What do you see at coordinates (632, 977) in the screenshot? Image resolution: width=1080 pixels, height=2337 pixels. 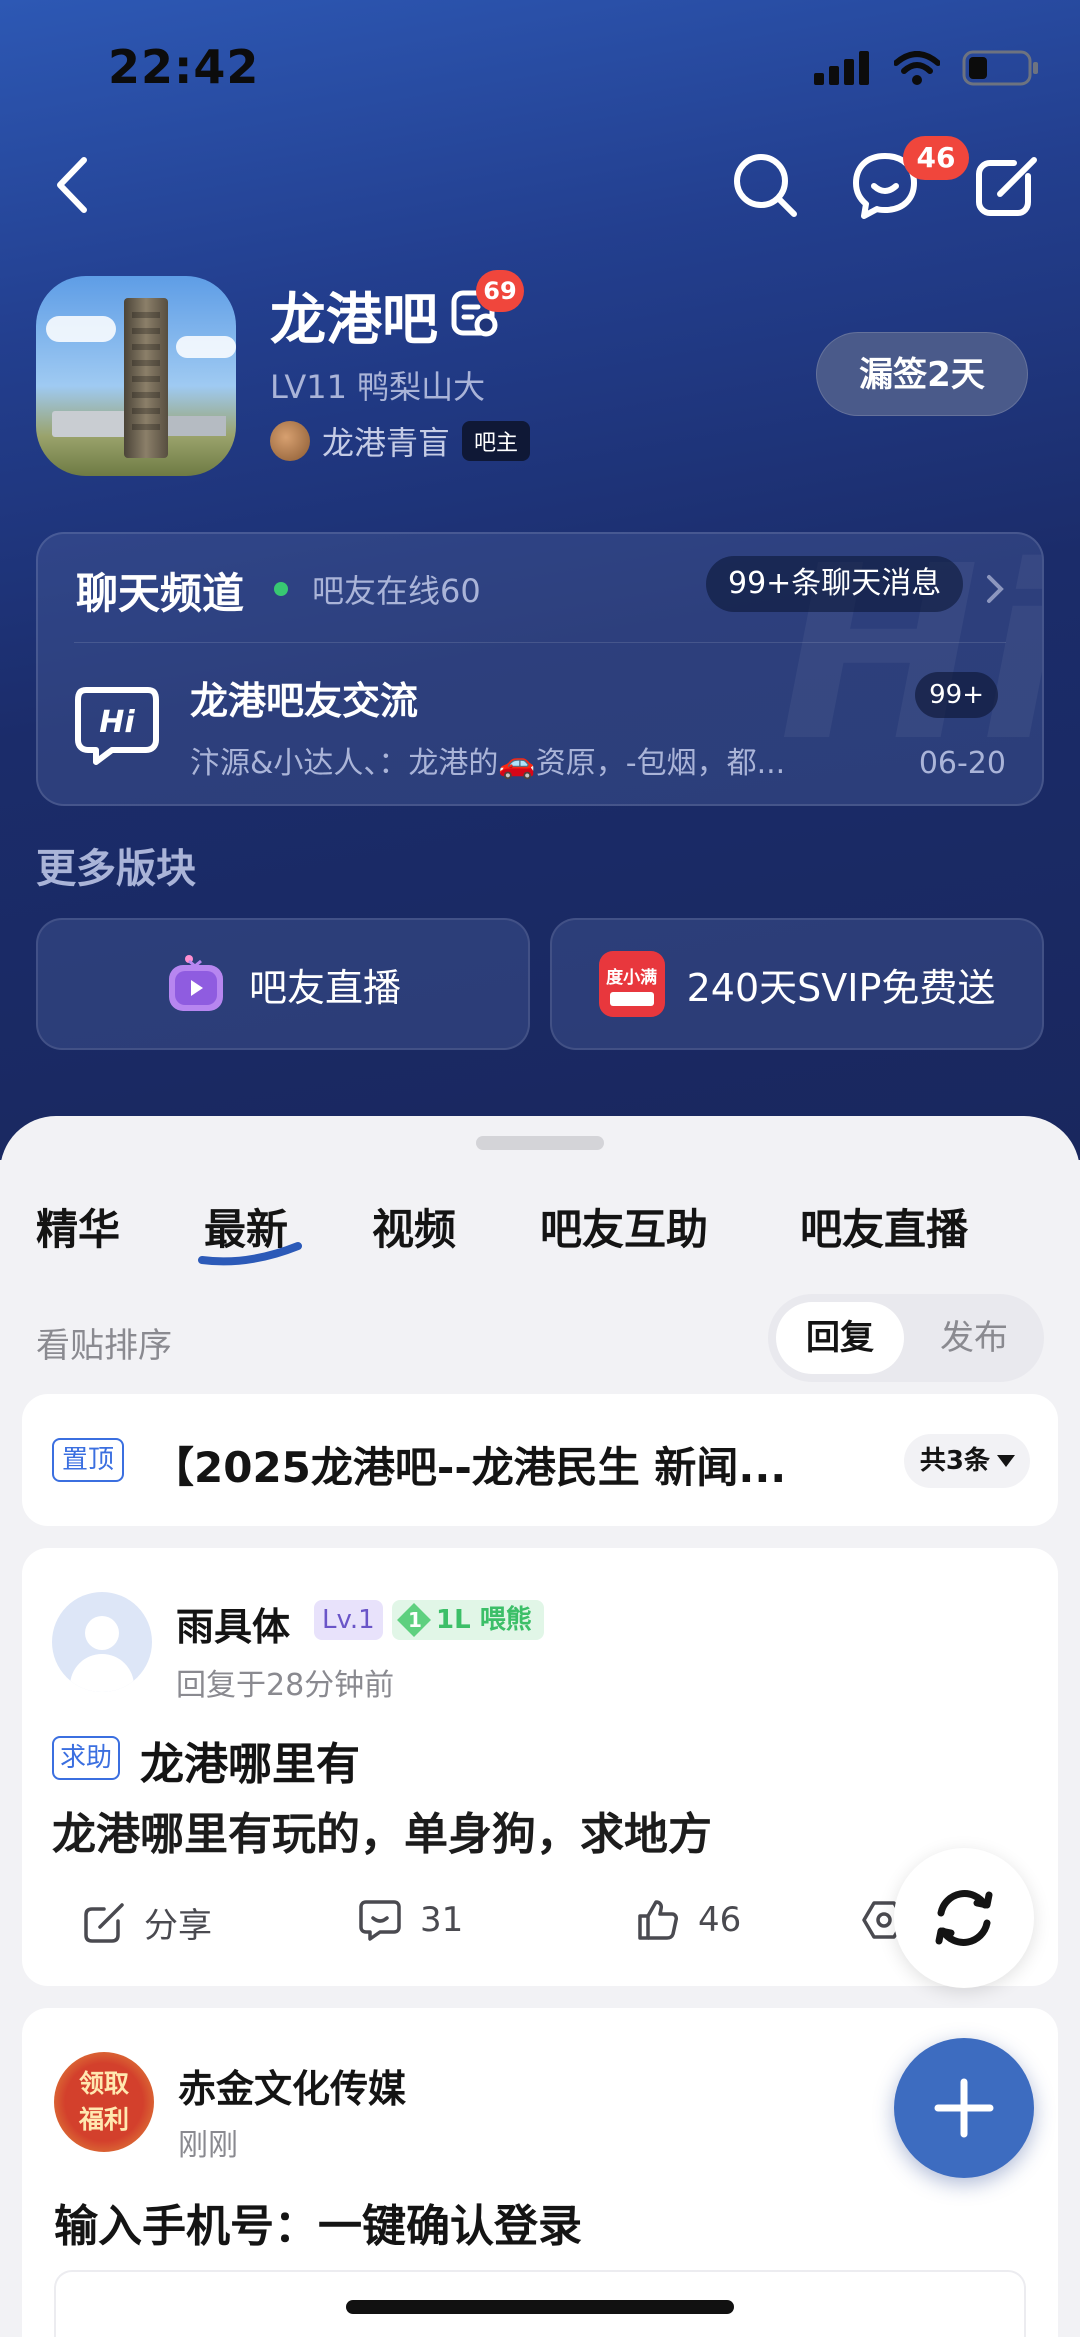 I see `duxiaoman-icon-text: 度小满` at bounding box center [632, 977].